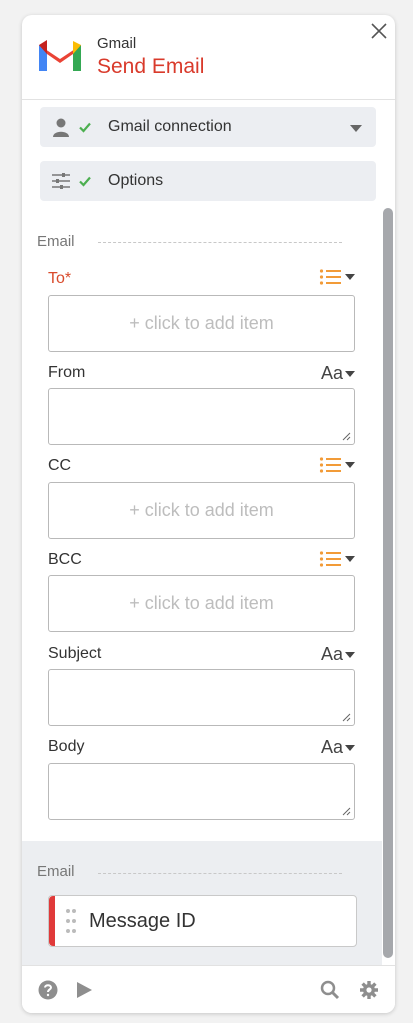  What do you see at coordinates (330, 990) in the screenshot?
I see `search-icon` at bounding box center [330, 990].